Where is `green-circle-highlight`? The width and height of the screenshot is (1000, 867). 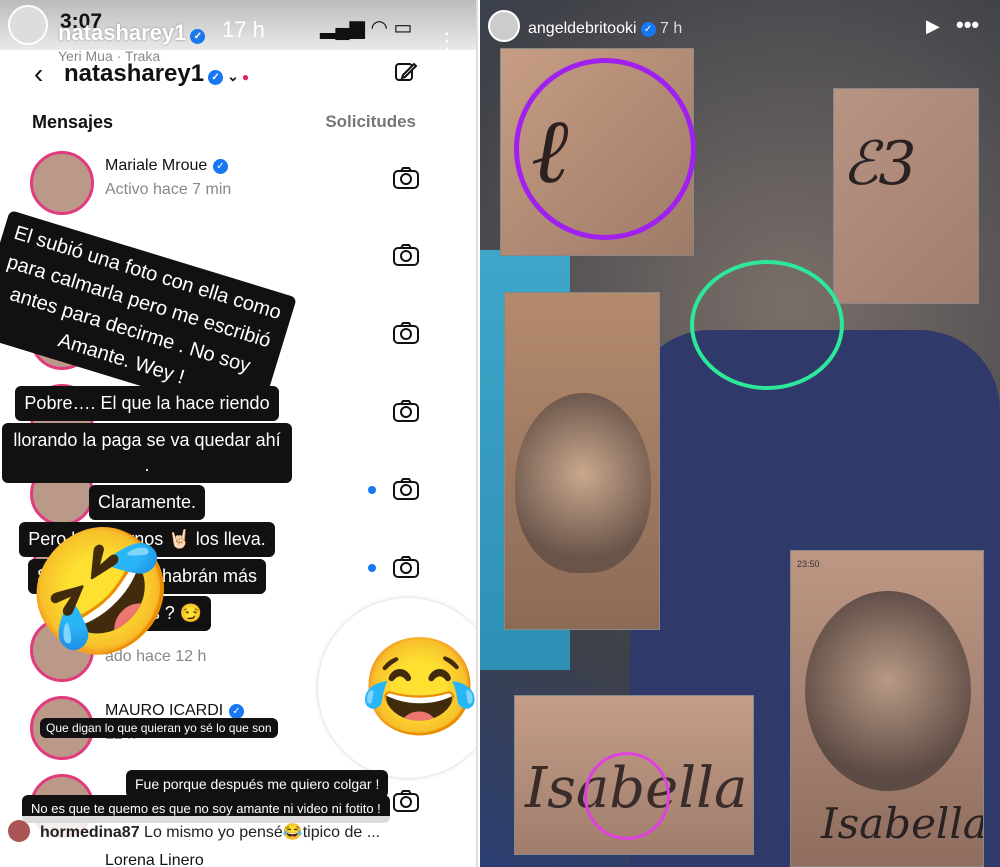
green-circle-highlight is located at coordinates (767, 325).